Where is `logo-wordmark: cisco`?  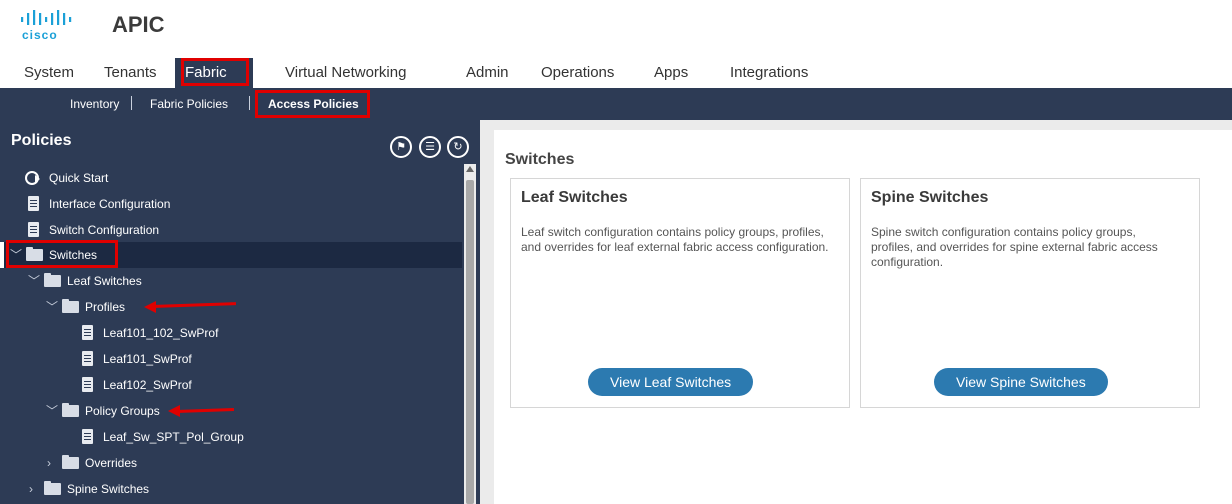
logo-wordmark: cisco is located at coordinates (40, 35).